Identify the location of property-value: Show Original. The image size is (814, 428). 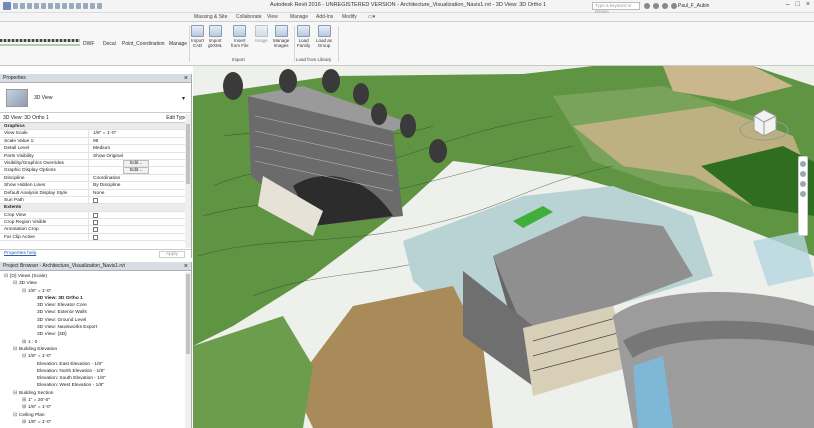
(139, 155).